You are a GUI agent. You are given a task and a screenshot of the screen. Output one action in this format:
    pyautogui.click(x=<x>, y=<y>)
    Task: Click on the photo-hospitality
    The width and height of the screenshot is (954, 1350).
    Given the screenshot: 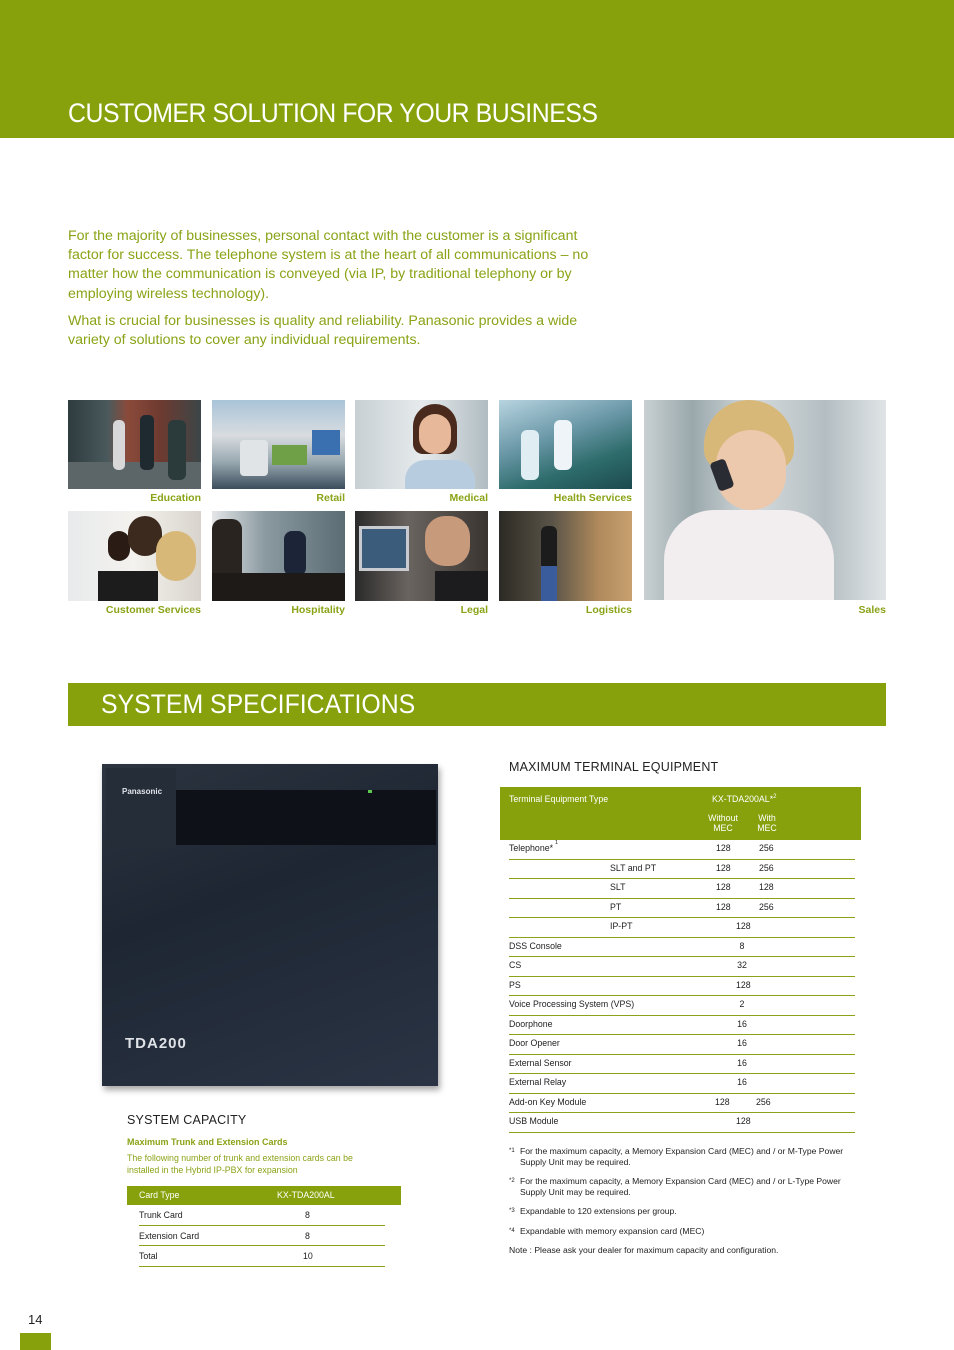 What is the action you would take?
    pyautogui.click(x=278, y=556)
    